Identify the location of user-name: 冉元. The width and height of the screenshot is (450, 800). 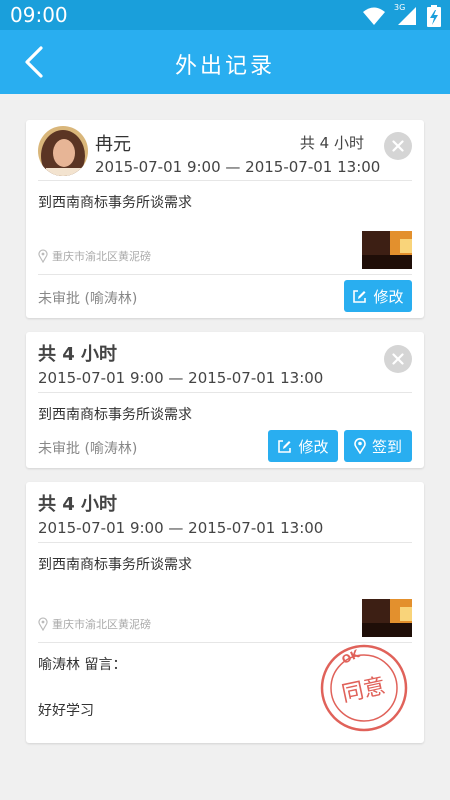
(113, 144).